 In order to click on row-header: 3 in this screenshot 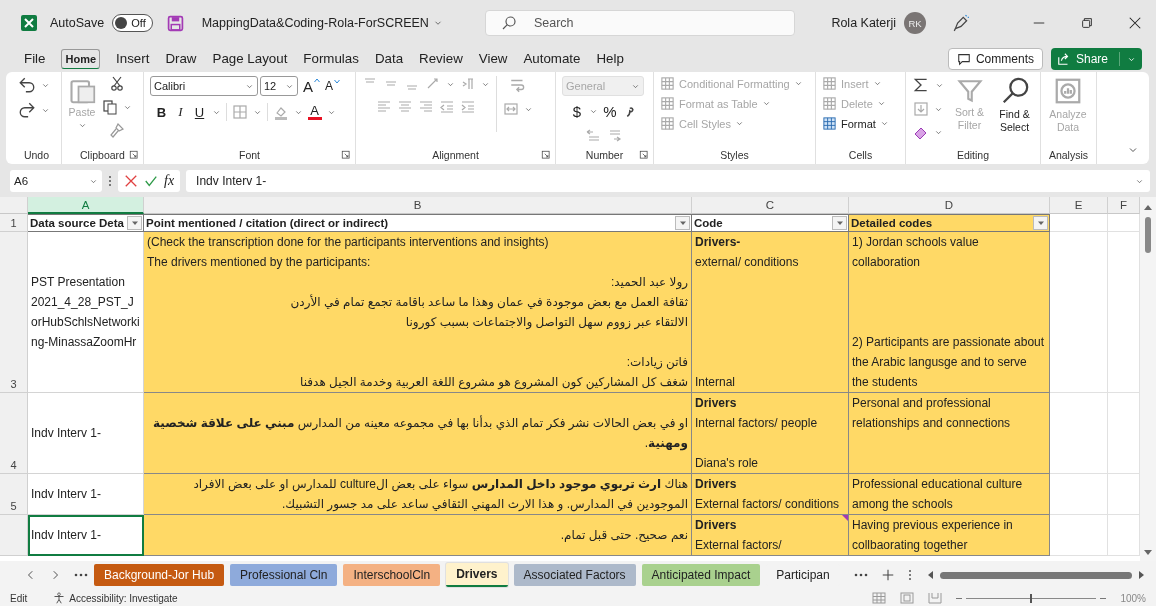, I will do `click(14, 312)`.